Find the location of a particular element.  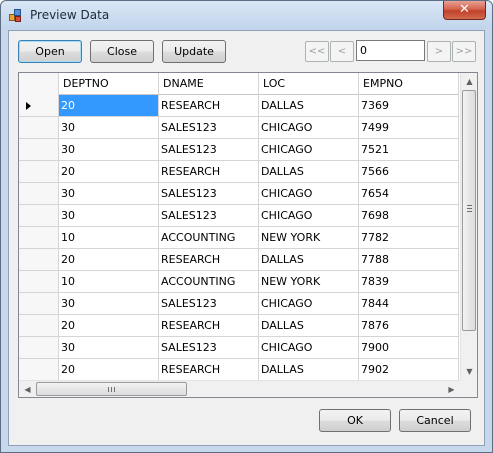

table-row: 20 RESEARCH DALLAS 7876 is located at coordinates (239, 326).